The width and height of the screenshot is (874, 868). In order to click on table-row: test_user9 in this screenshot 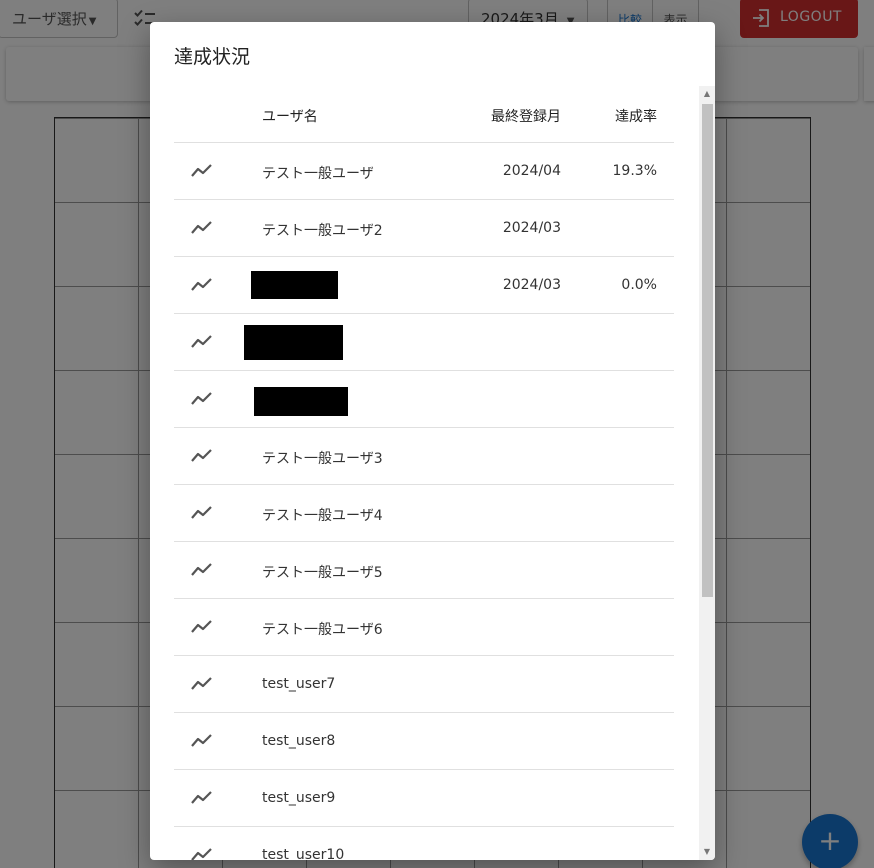, I will do `click(424, 798)`.